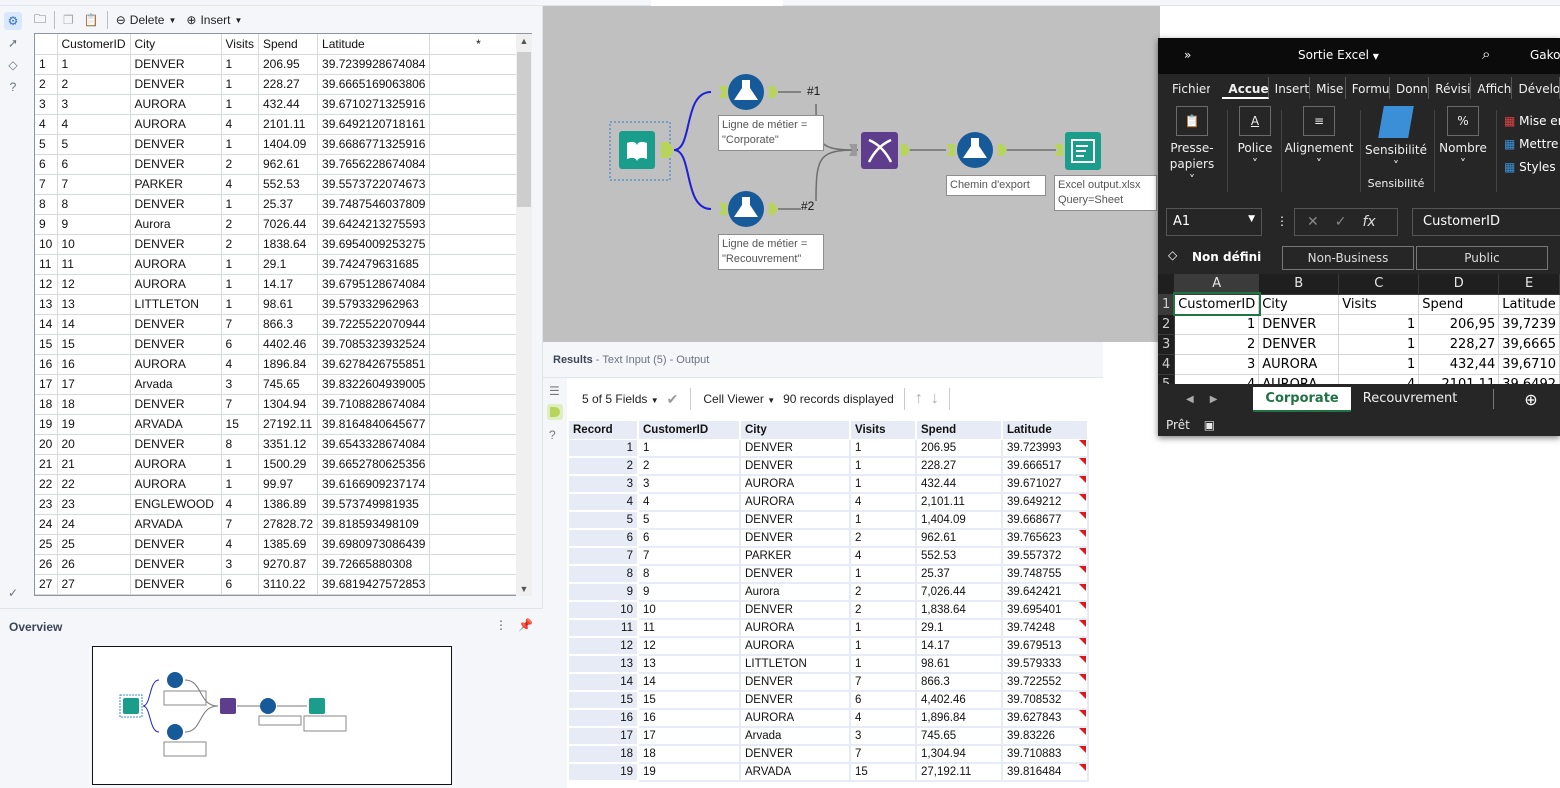 Image resolution: width=1560 pixels, height=788 pixels. Describe the element at coordinates (240, 344) in the screenshot. I see `grid-cell: 6` at that location.